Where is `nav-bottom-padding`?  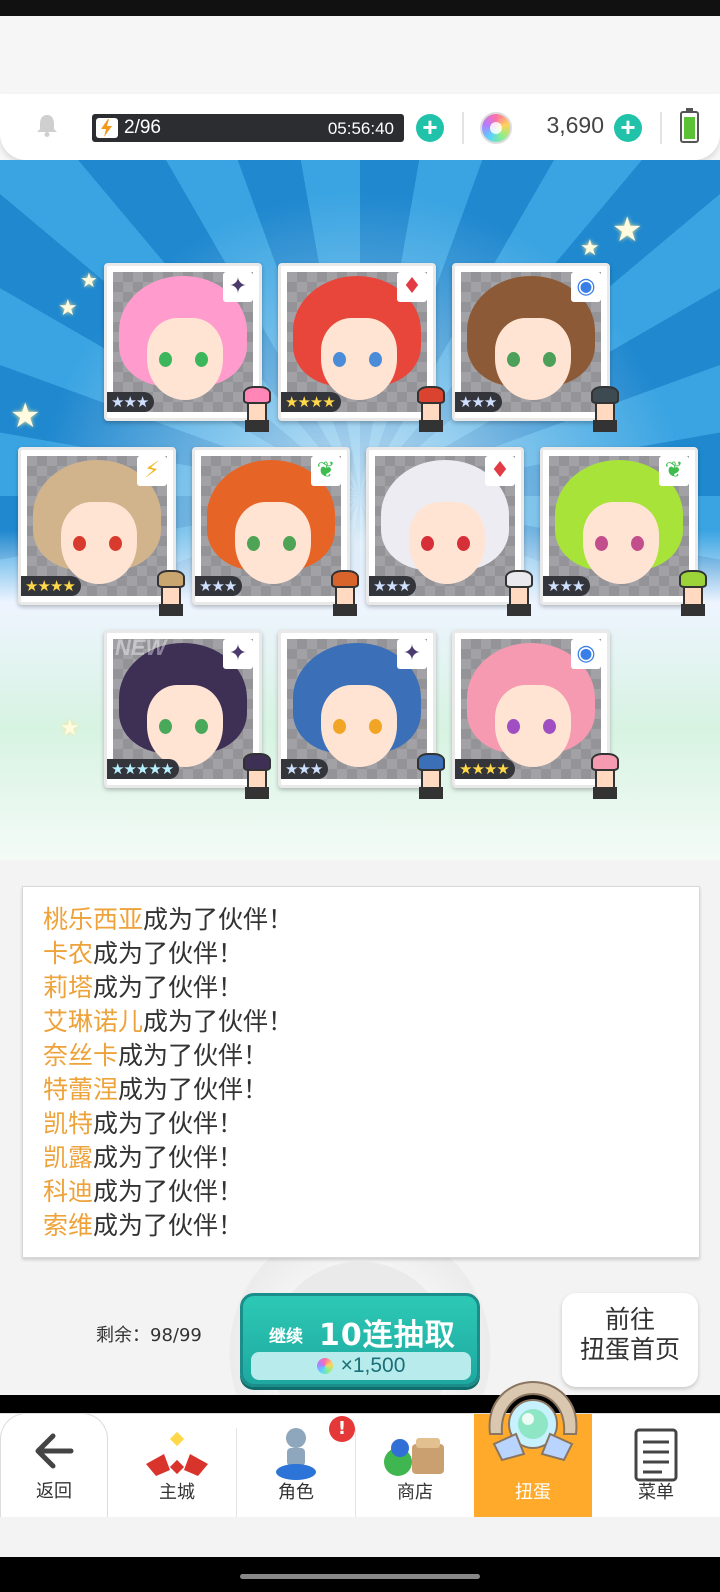
nav-bottom-padding is located at coordinates (360, 1537).